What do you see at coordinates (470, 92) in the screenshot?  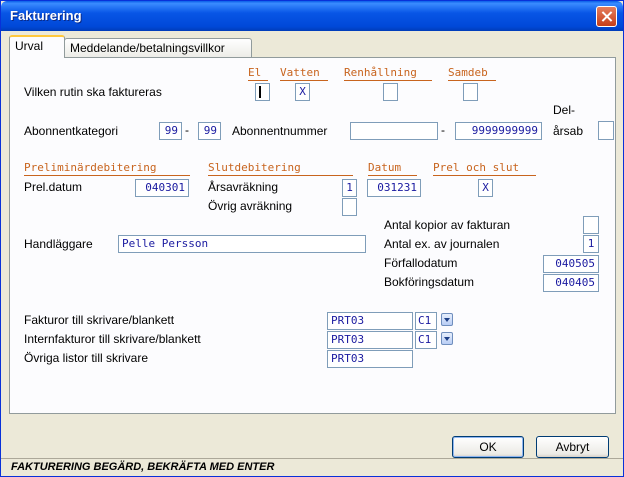 I see `samdeb-checkbox` at bounding box center [470, 92].